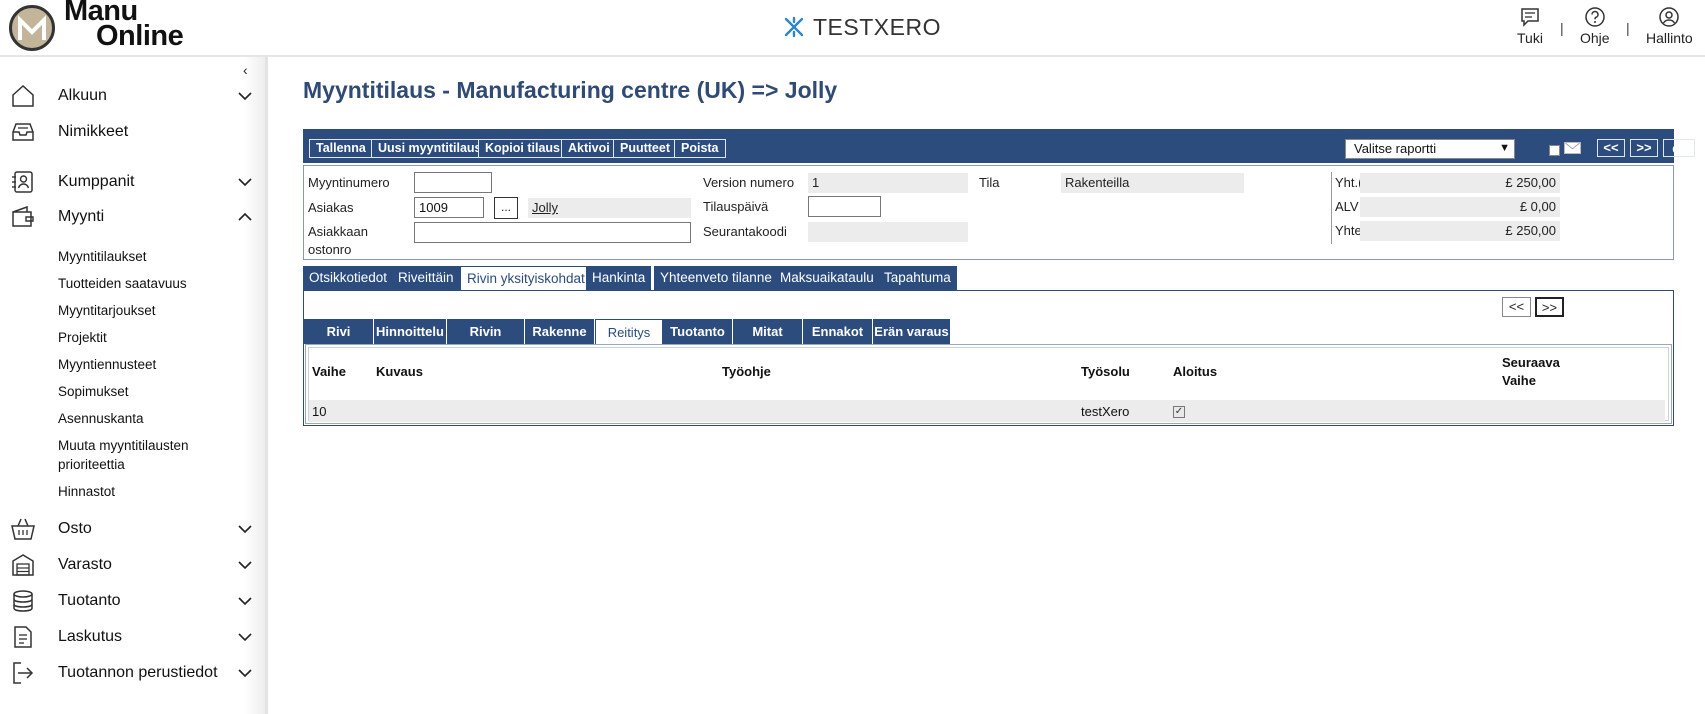 Image resolution: width=1705 pixels, height=714 pixels. I want to click on chevron-down-icon: ▼, so click(1504, 148).